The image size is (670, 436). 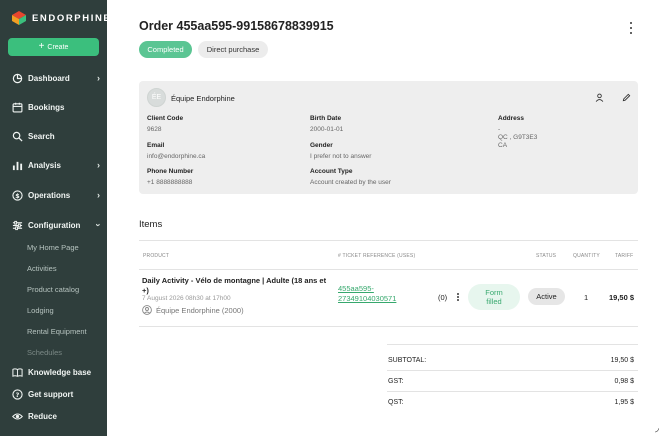 What do you see at coordinates (72, 18) in the screenshot?
I see `brand-name: ENDORPHINE` at bounding box center [72, 18].